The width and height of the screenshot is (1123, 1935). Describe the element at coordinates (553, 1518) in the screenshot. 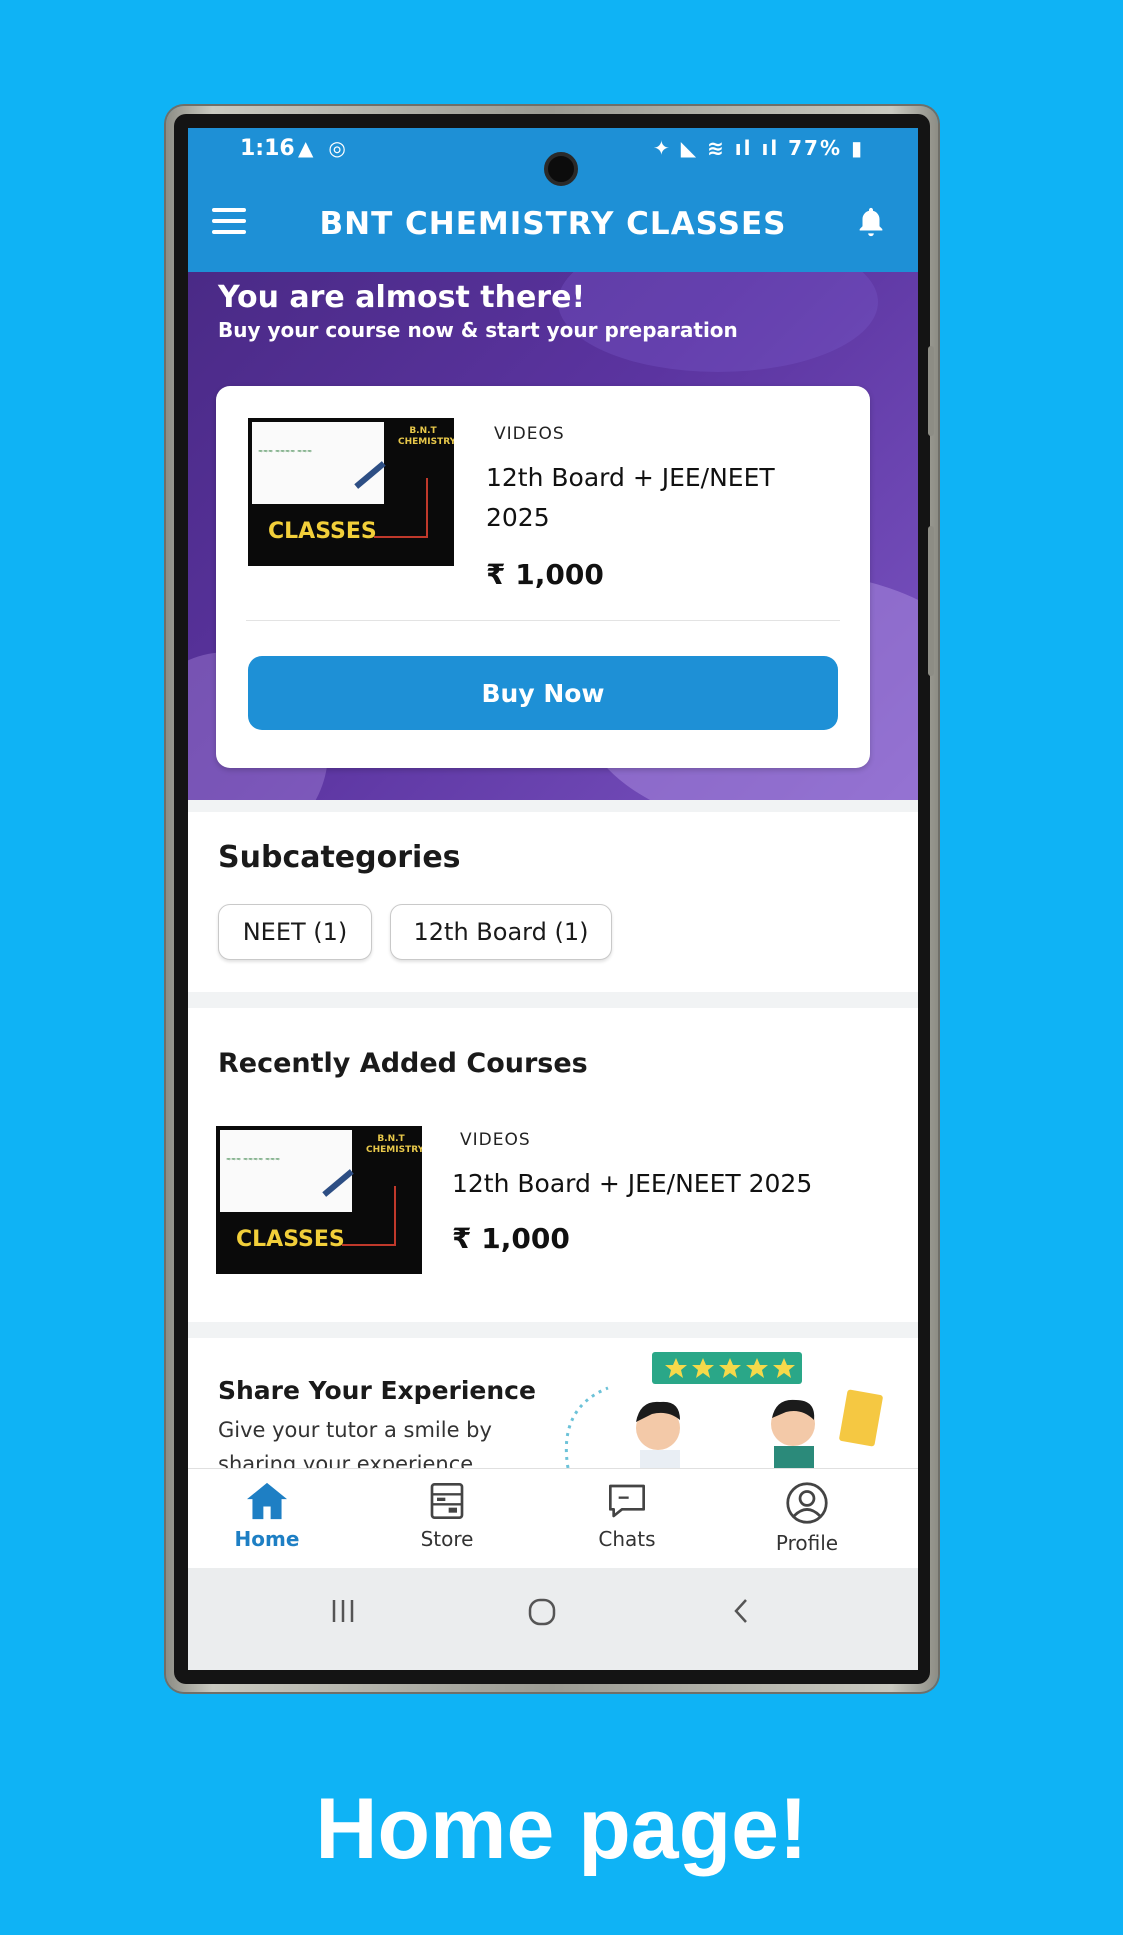

I see `bottom-nav: Home Store Chats Profile` at that location.